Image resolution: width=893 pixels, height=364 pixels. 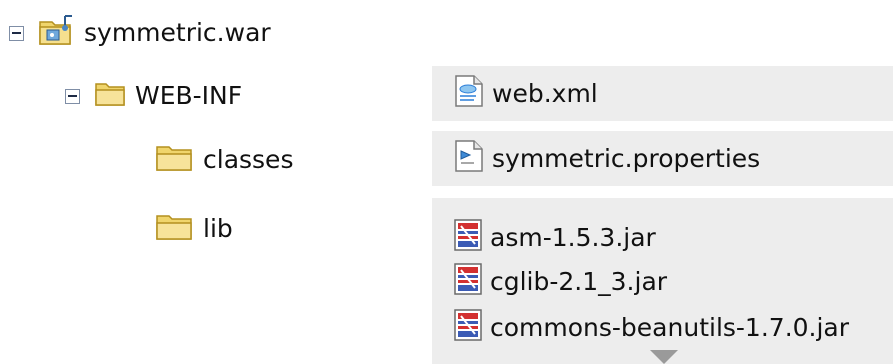 I want to click on tree-node-classes: classes, so click(x=224, y=160).